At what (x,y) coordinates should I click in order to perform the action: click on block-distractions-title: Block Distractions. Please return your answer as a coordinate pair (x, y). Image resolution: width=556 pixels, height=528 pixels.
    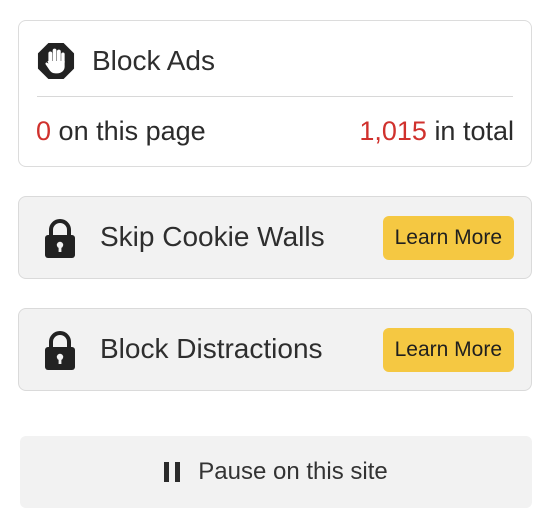
    Looking at the image, I should click on (211, 348).